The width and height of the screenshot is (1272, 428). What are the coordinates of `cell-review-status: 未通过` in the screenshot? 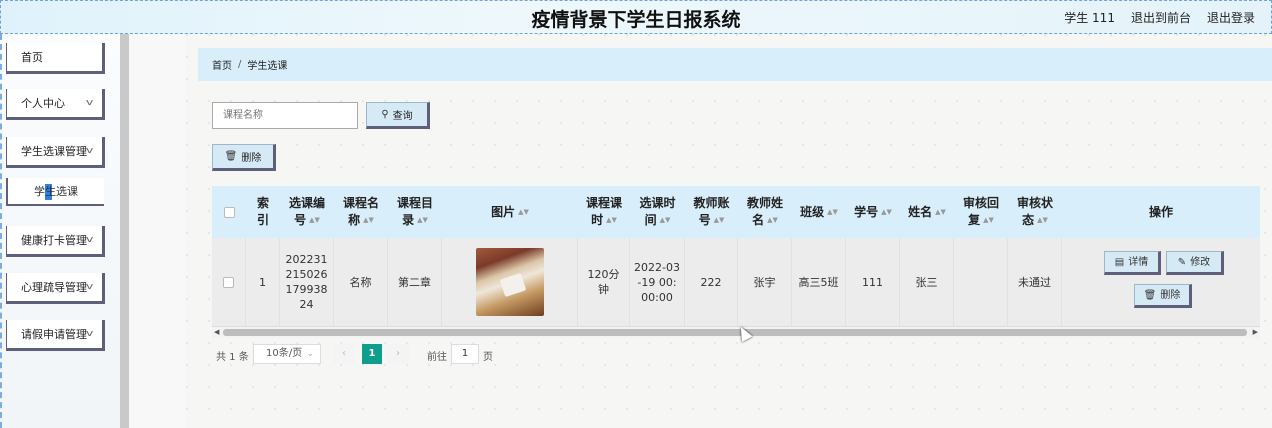 It's located at (1035, 282).